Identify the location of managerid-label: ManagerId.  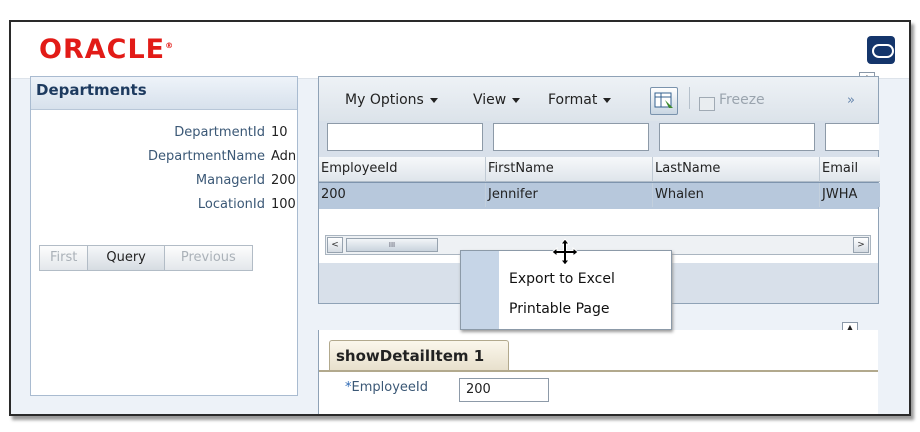
(230, 180).